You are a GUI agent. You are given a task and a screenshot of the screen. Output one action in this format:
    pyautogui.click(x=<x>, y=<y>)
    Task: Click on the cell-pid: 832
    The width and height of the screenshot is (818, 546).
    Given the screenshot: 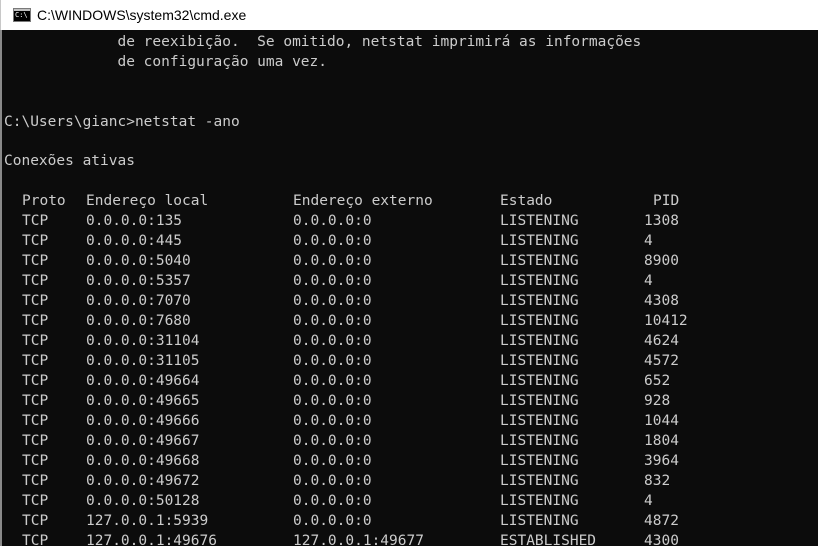 What is the action you would take?
    pyautogui.click(x=657, y=481)
    